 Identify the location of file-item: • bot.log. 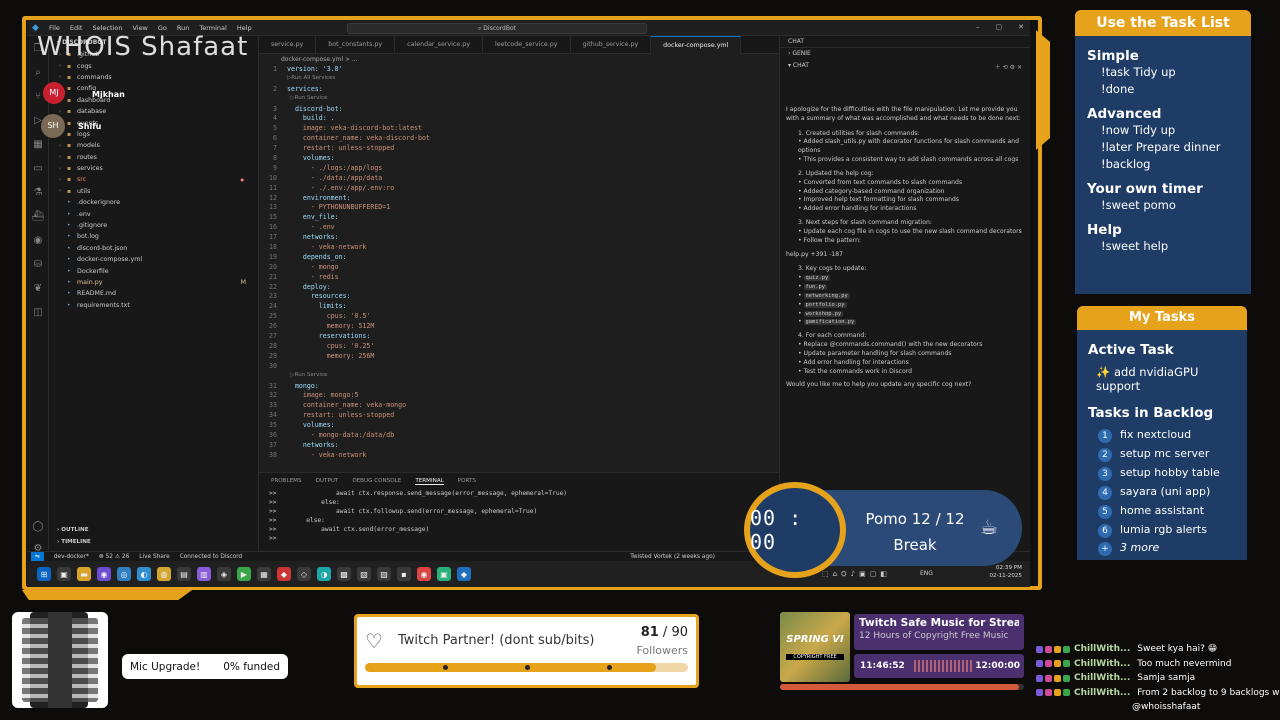
(153, 236).